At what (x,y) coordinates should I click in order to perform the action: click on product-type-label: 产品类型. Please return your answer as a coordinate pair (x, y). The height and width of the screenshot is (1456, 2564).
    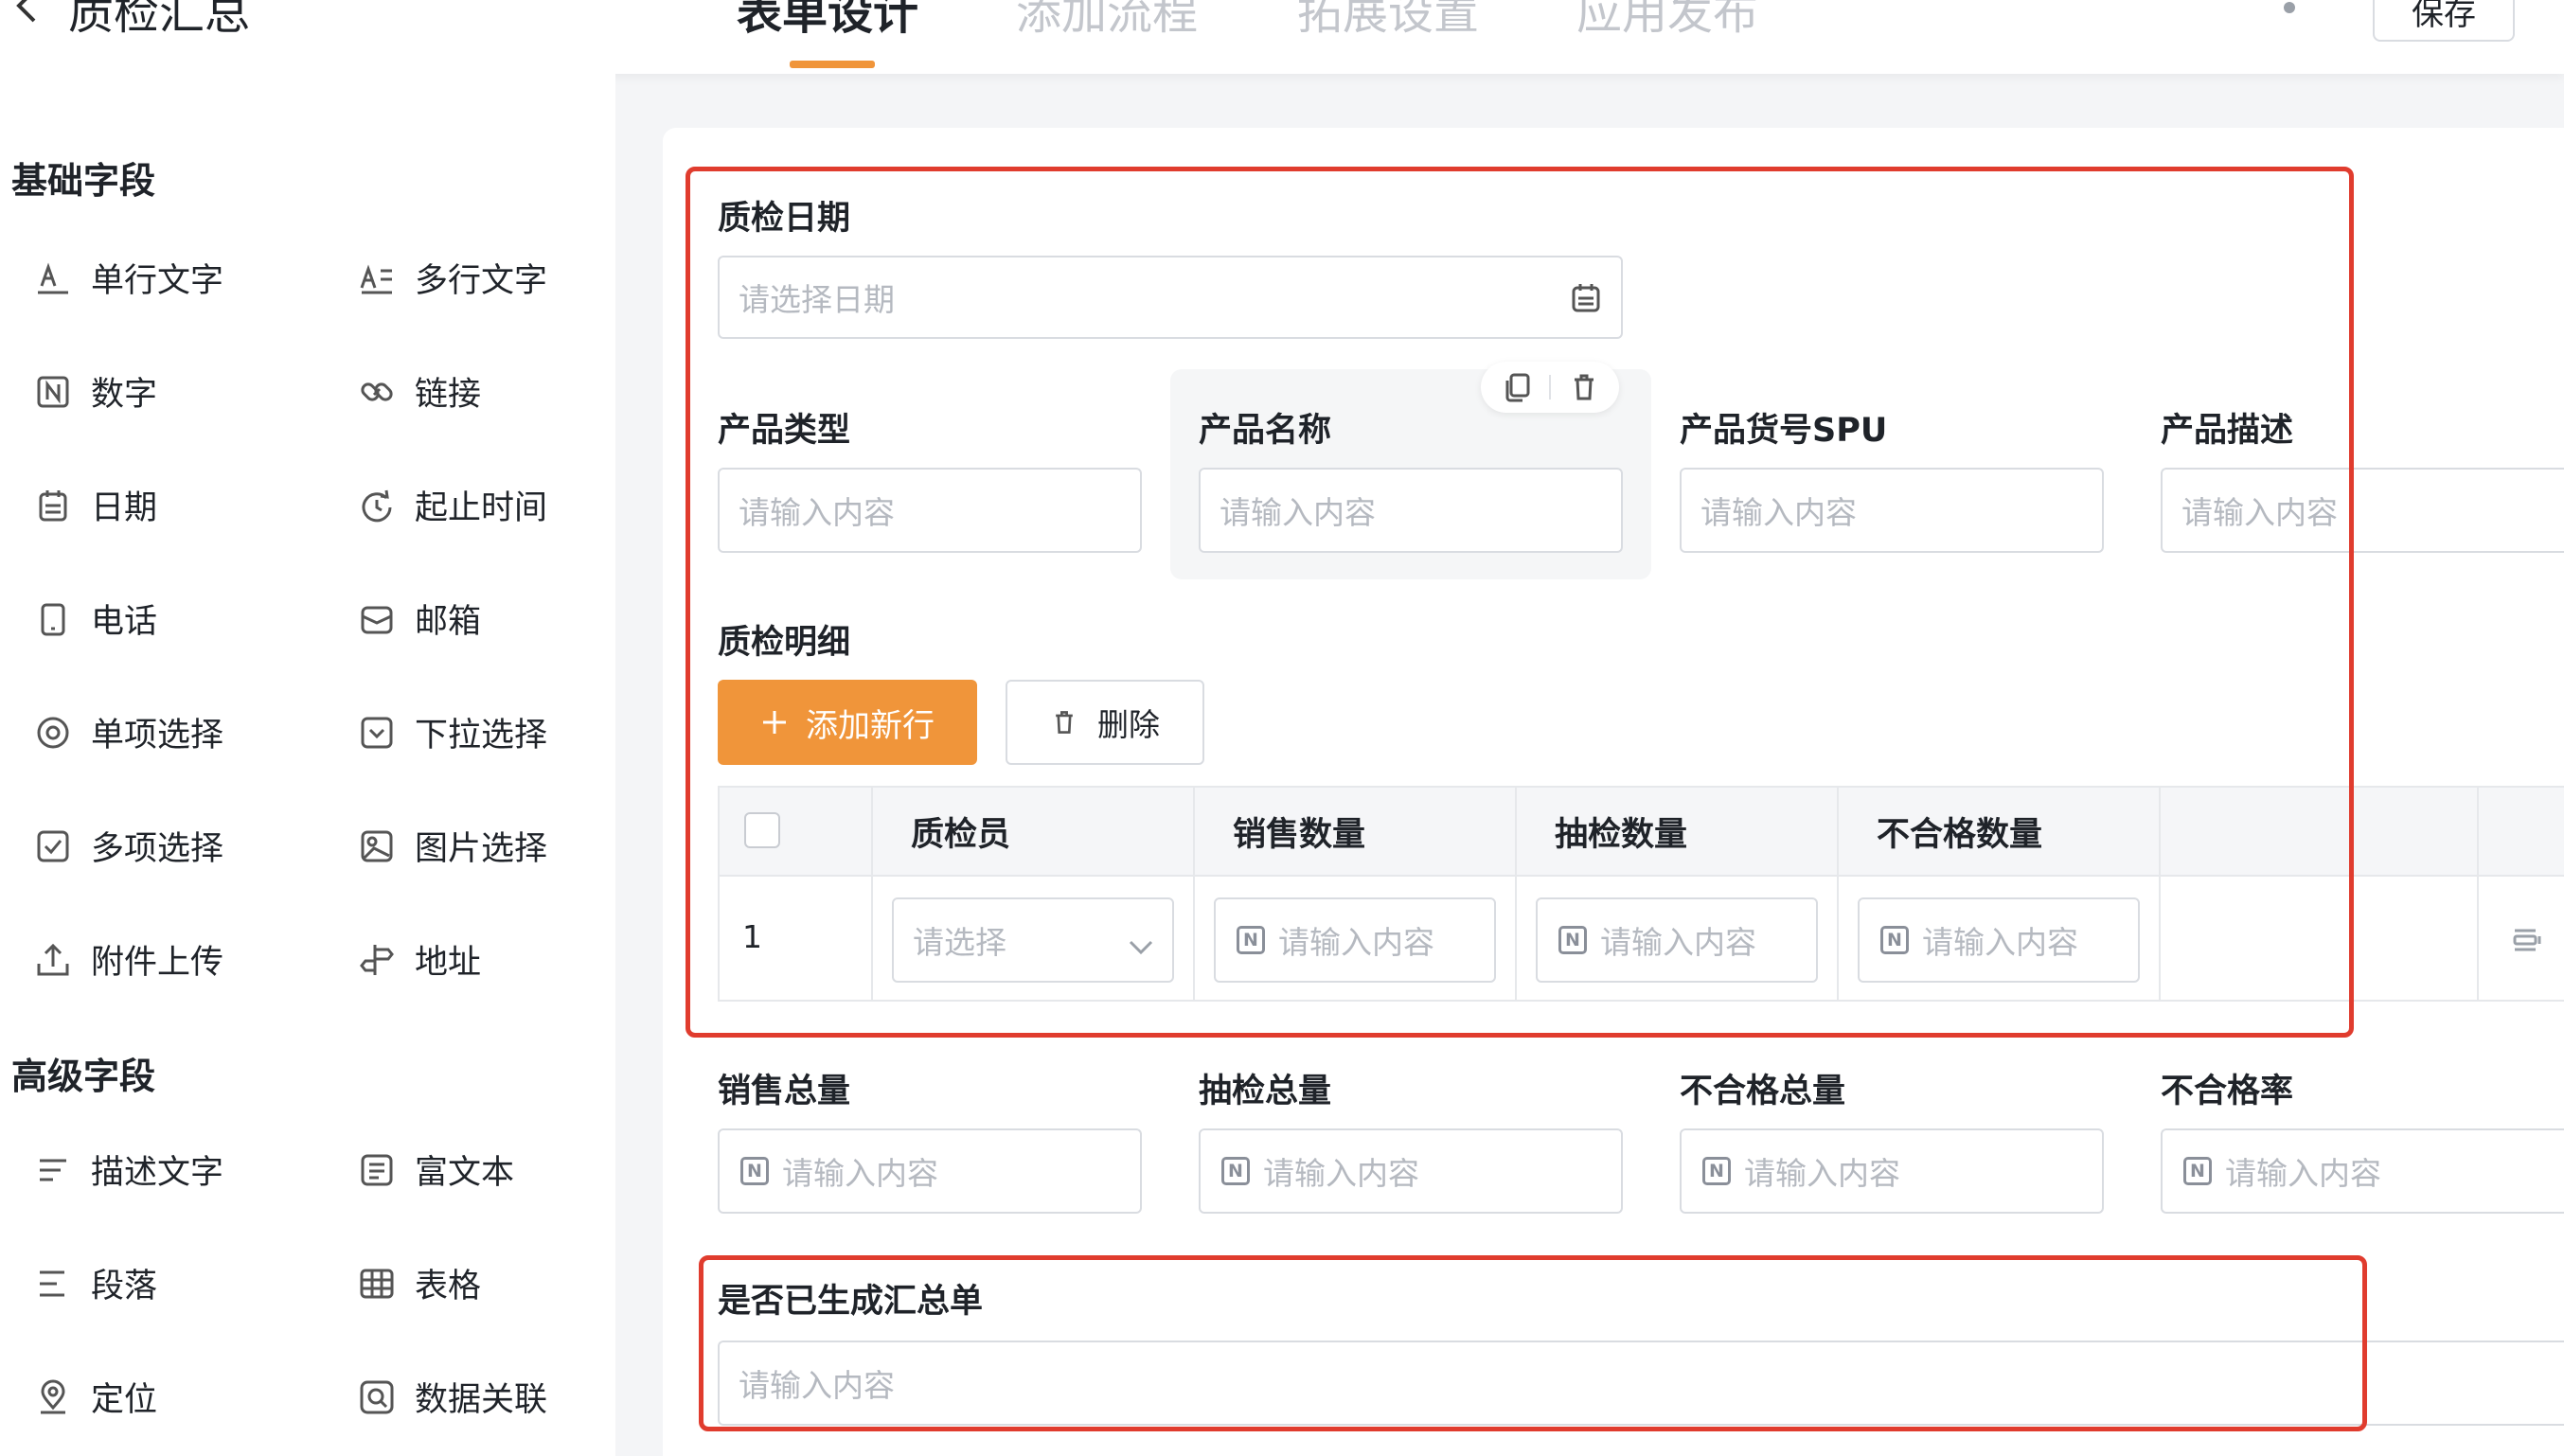
    Looking at the image, I should click on (785, 431).